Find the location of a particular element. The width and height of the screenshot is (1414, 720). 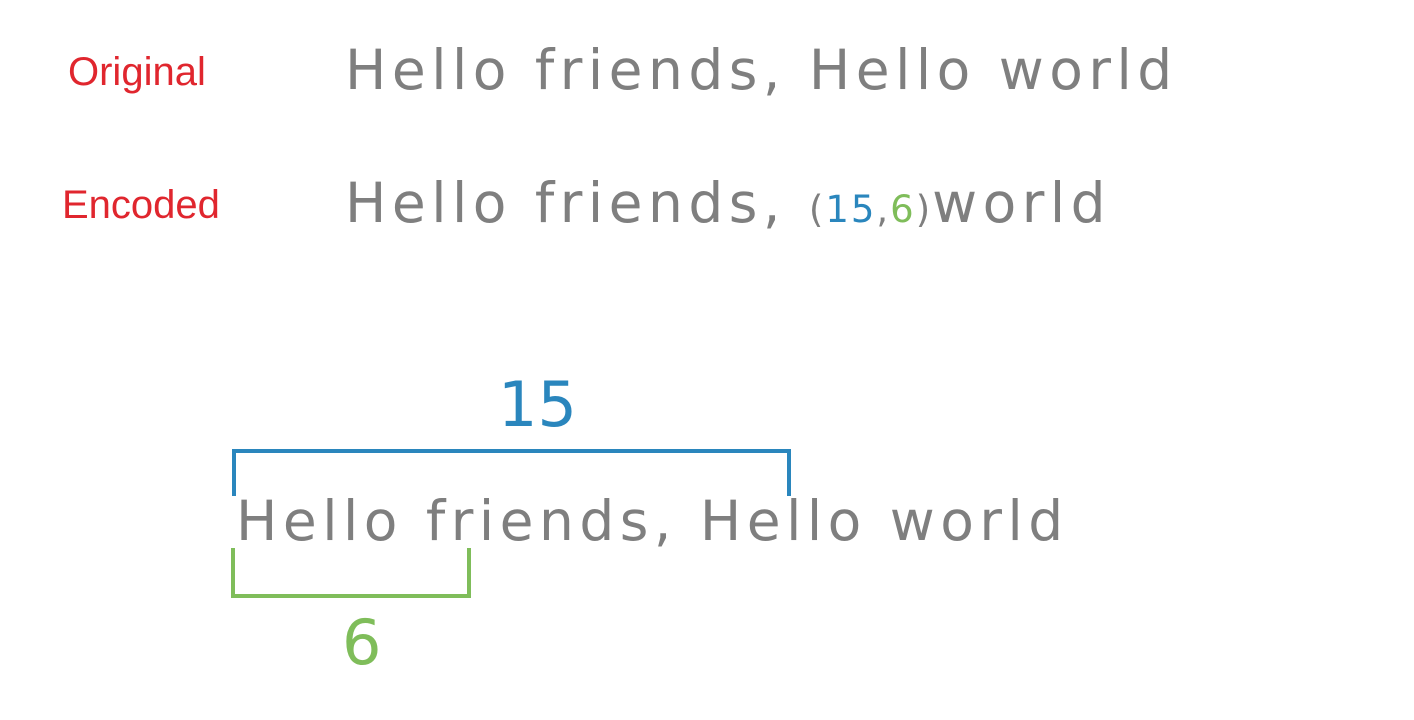

illustration-text: Hello friends, Hello world is located at coordinates (652, 521).